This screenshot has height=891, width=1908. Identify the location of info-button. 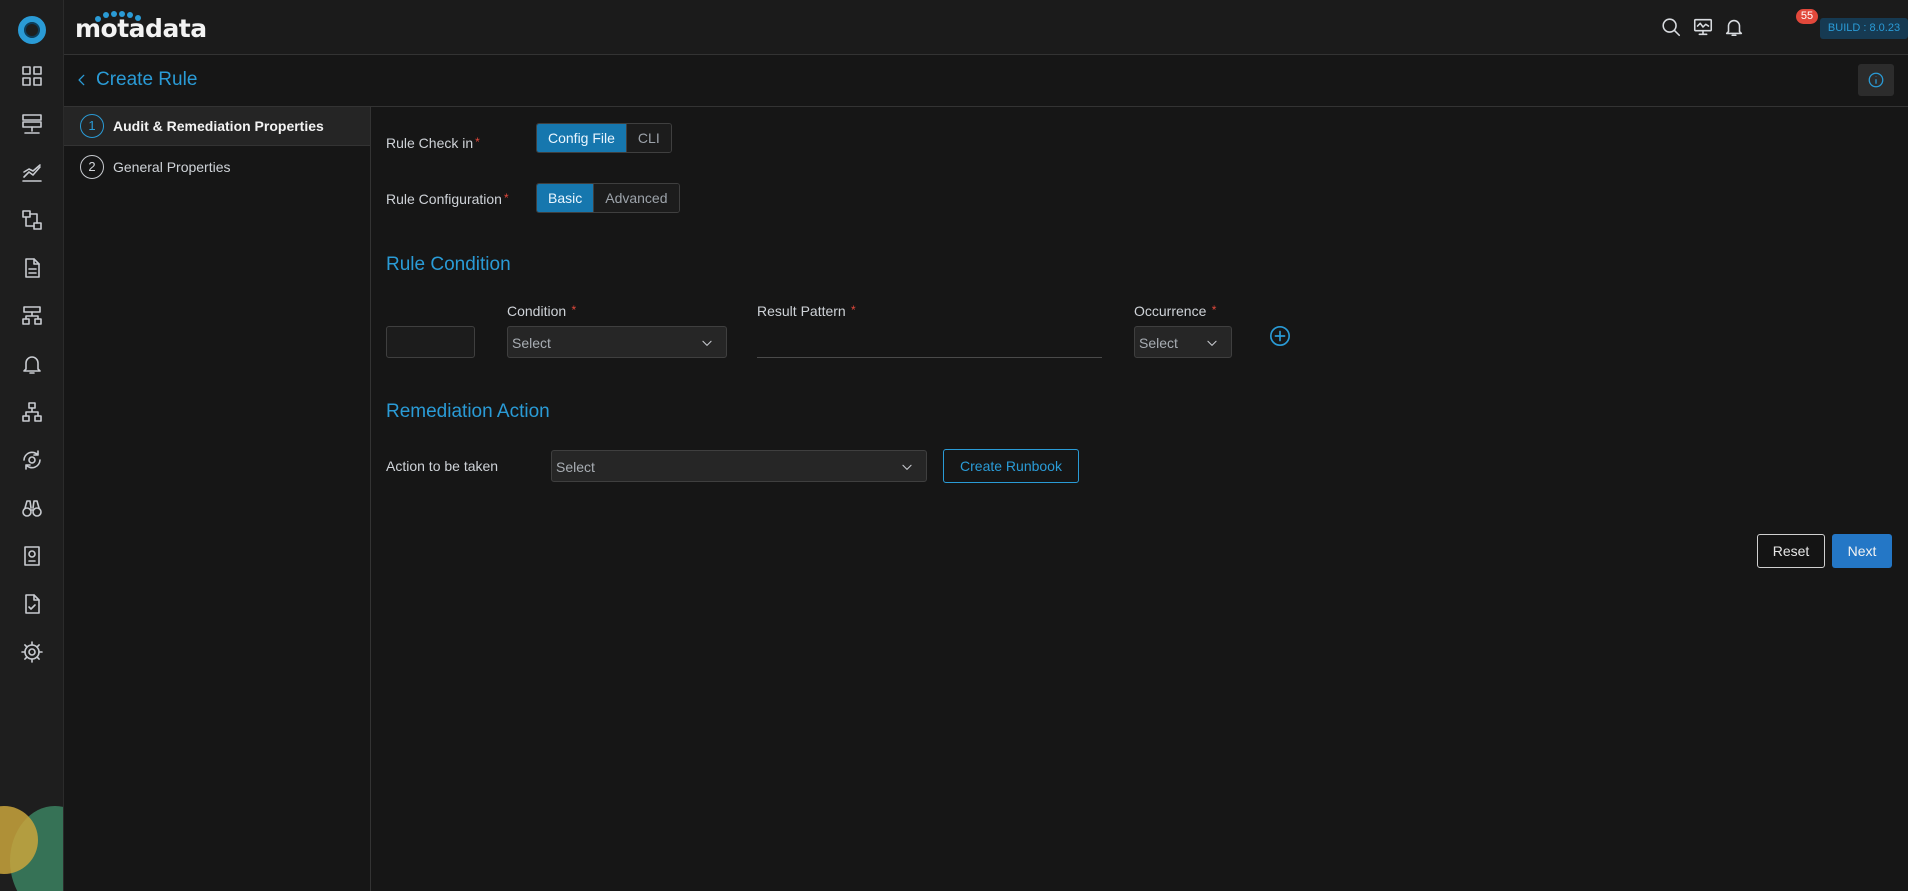
(1876, 80).